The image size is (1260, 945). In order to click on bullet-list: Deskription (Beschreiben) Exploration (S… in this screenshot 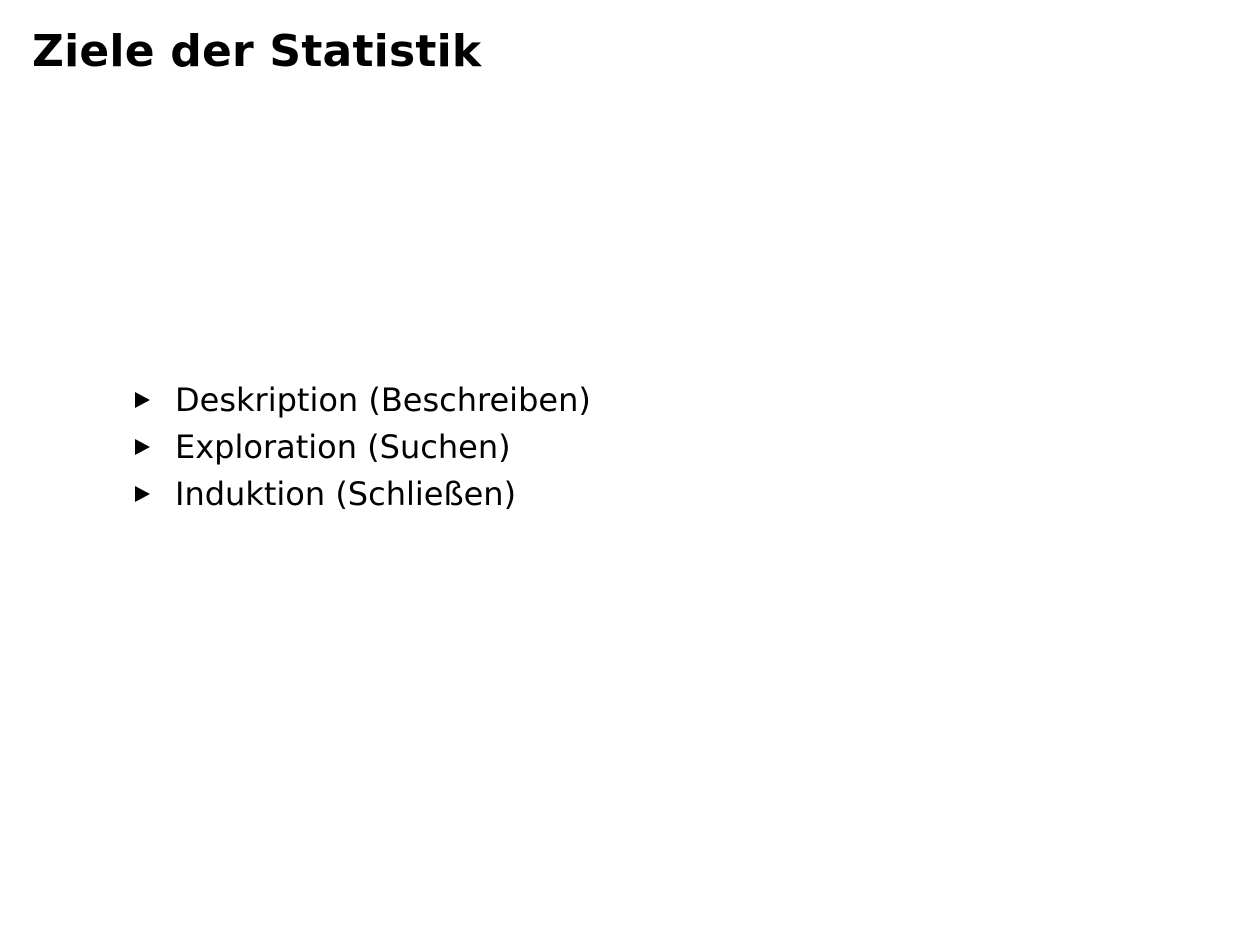, I will do `click(363, 446)`.